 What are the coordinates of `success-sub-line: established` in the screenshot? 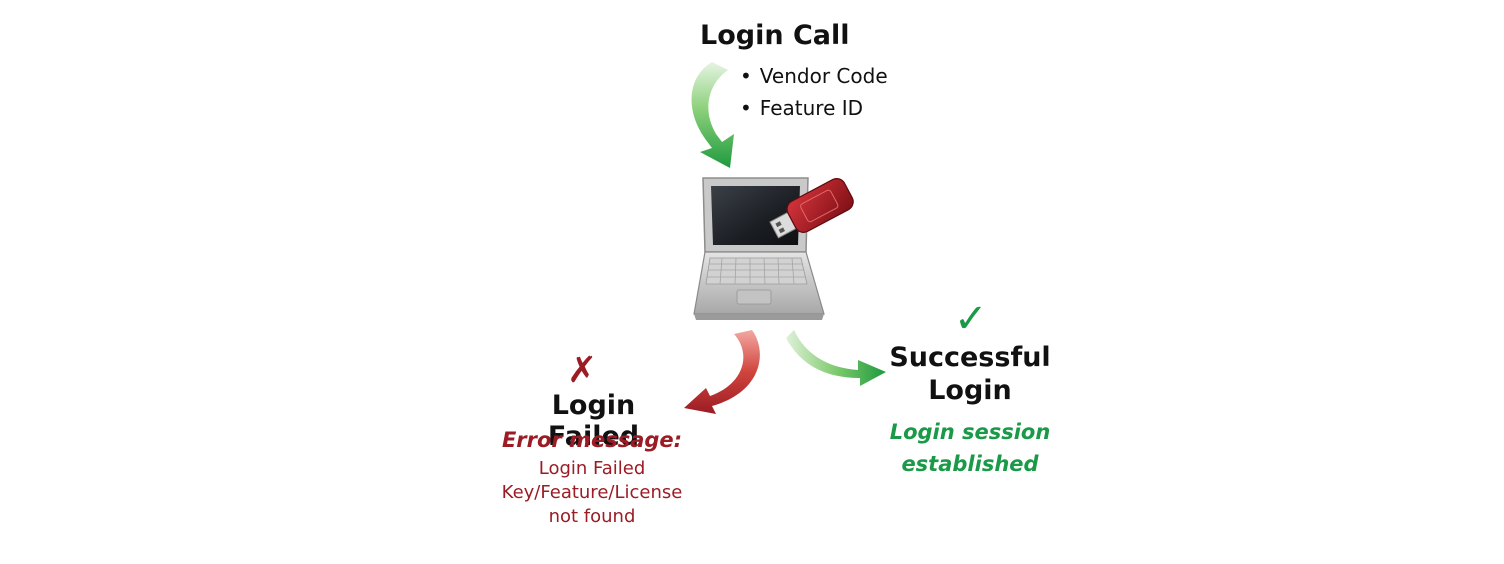 It's located at (970, 464).